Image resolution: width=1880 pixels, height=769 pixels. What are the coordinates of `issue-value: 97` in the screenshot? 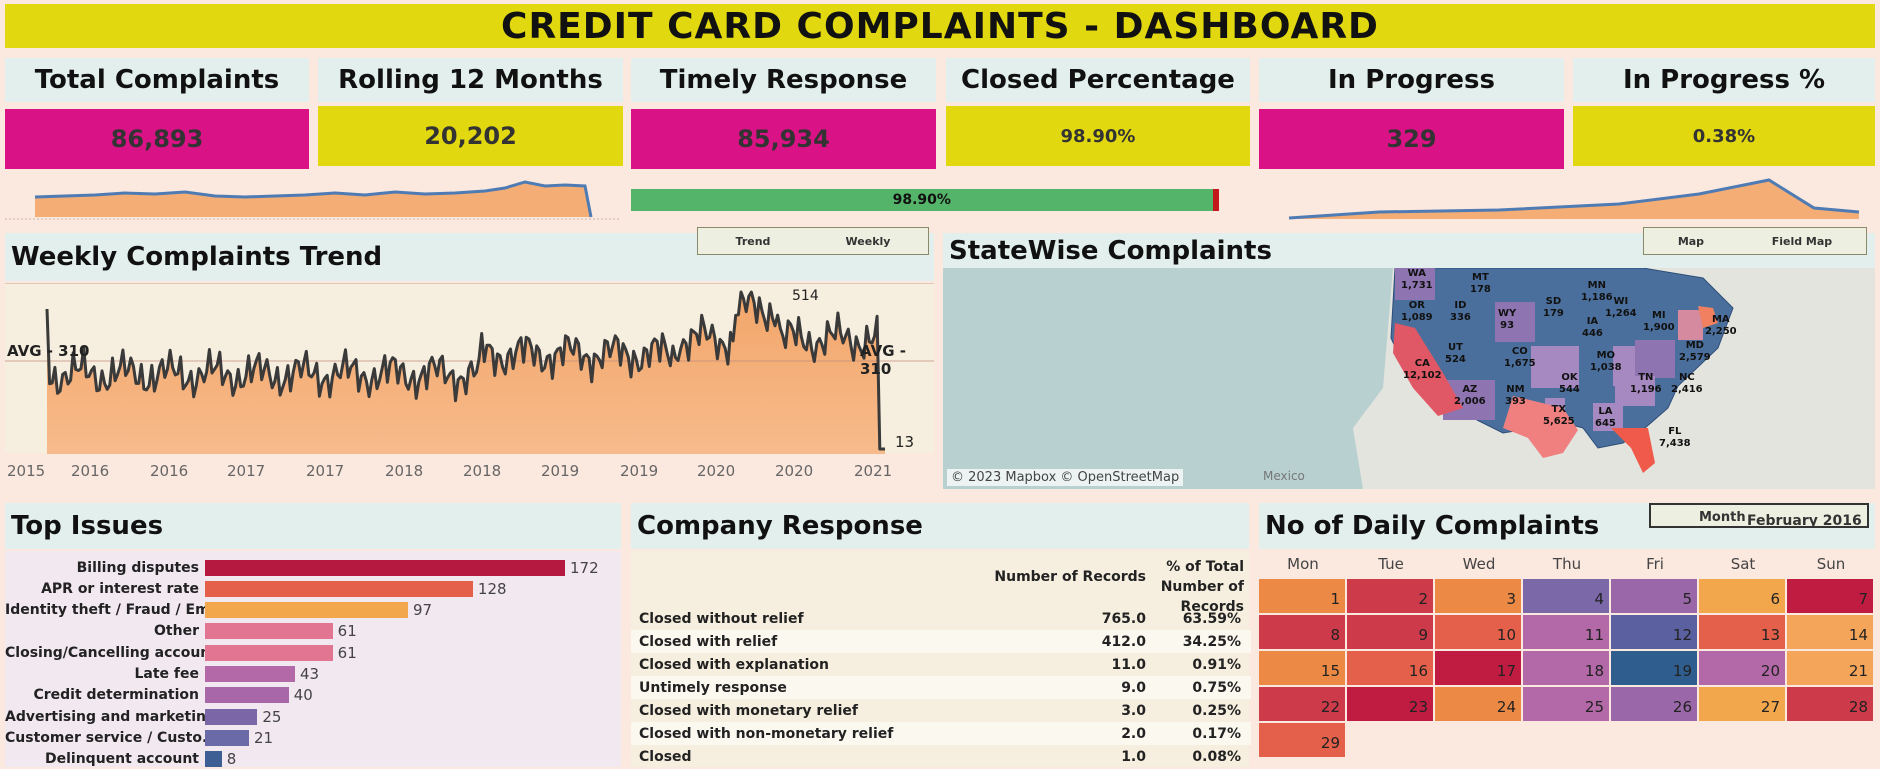 It's located at (423, 610).